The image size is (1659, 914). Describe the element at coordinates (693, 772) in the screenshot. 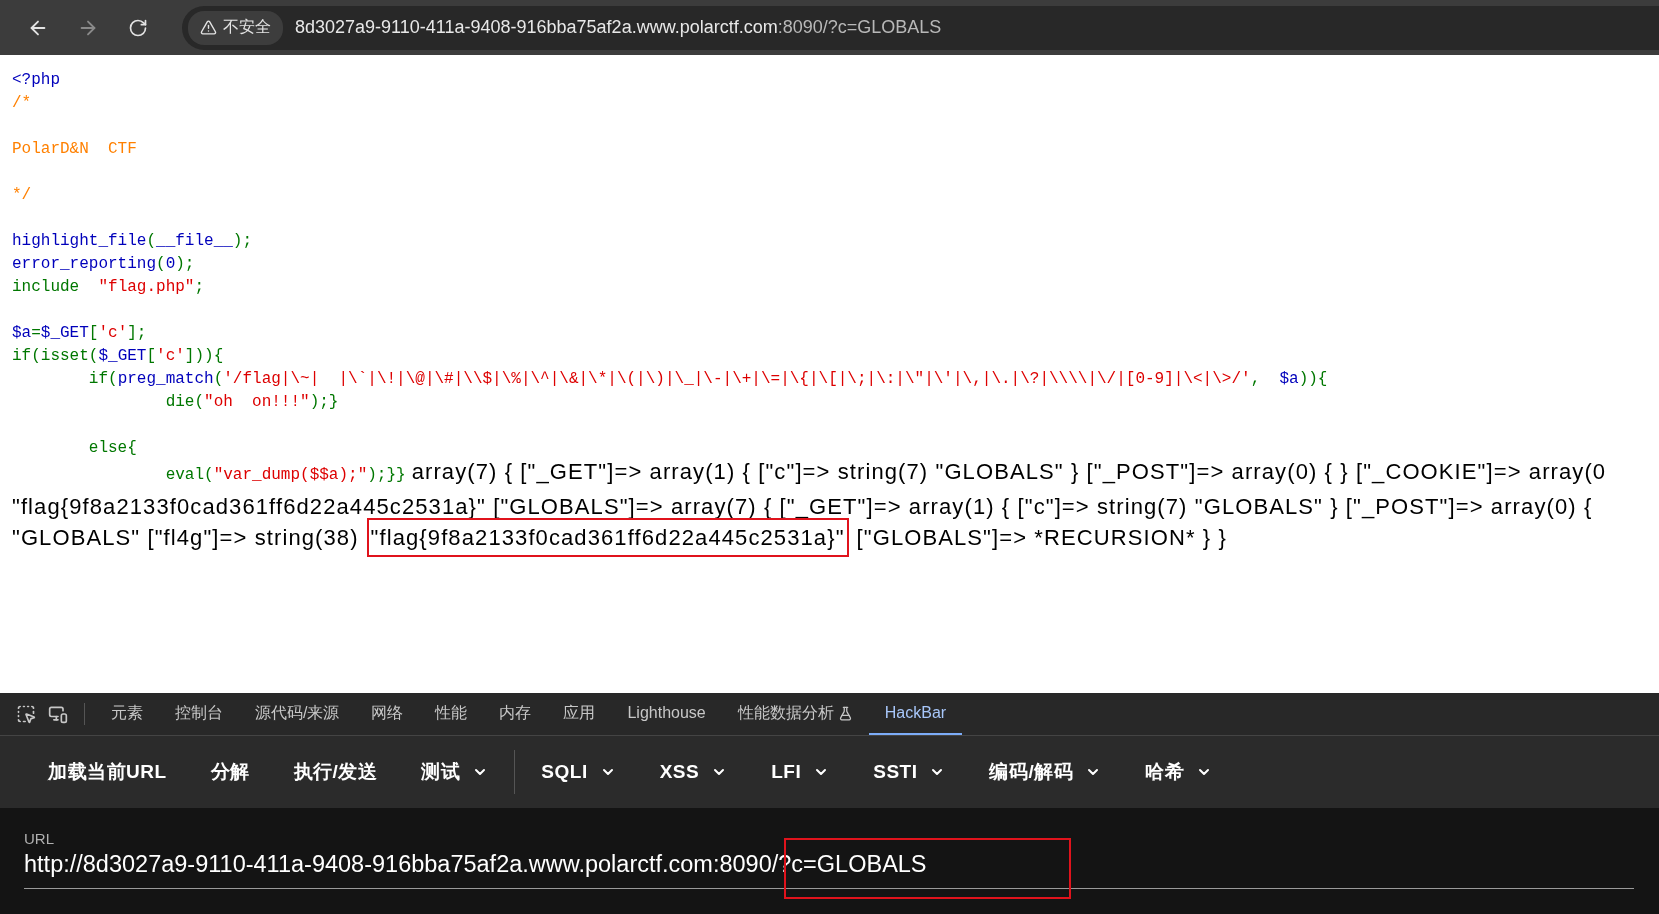

I see `hackbar-button: XSS` at that location.